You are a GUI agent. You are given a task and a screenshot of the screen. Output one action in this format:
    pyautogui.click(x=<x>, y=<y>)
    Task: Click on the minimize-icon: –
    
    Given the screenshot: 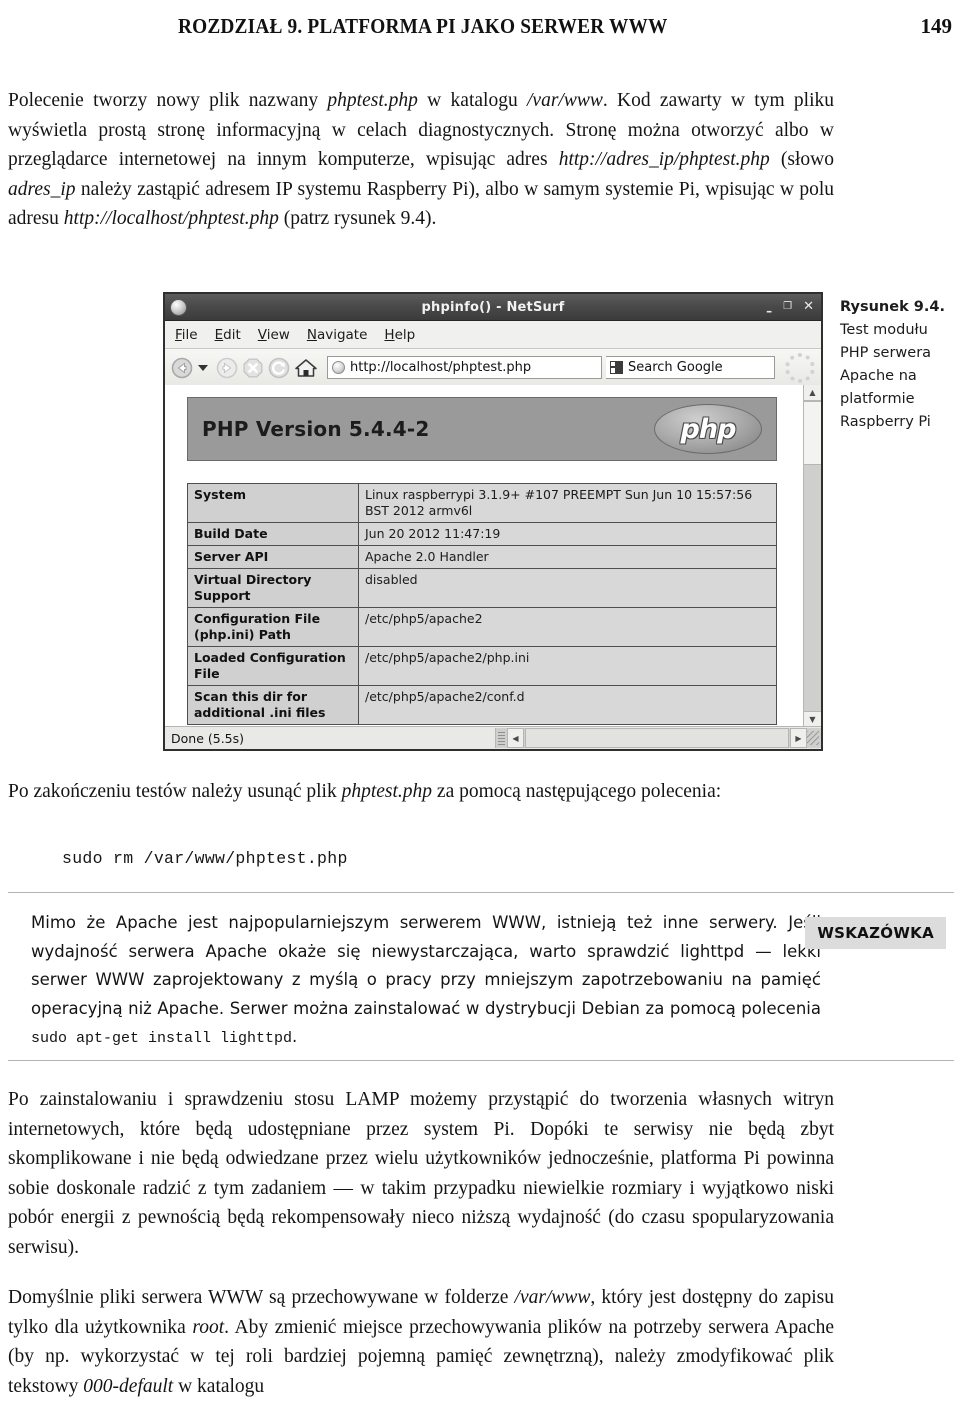 What is the action you would take?
    pyautogui.click(x=769, y=311)
    